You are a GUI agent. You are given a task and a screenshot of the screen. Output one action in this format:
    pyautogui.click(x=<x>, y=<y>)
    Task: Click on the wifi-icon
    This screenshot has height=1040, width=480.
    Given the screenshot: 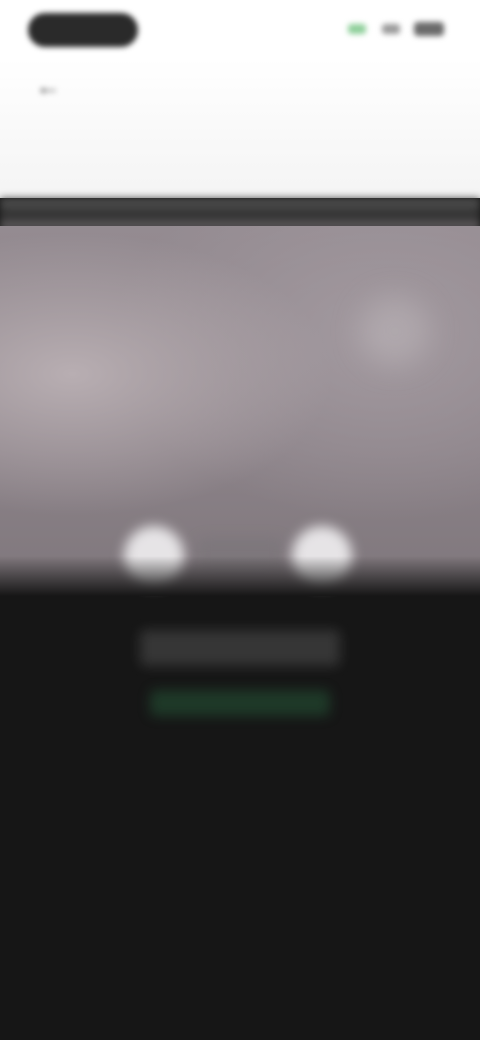 What is the action you would take?
    pyautogui.click(x=391, y=29)
    